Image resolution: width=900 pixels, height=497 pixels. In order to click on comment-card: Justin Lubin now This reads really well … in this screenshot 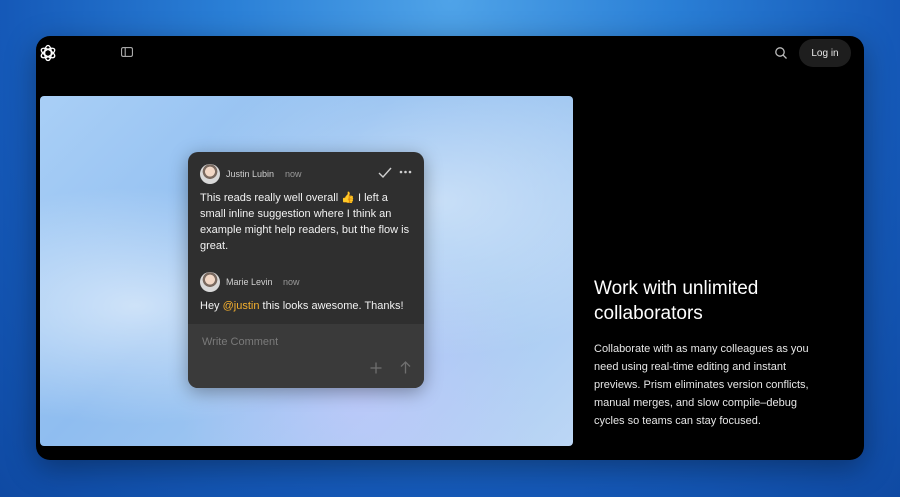, I will do `click(306, 270)`.